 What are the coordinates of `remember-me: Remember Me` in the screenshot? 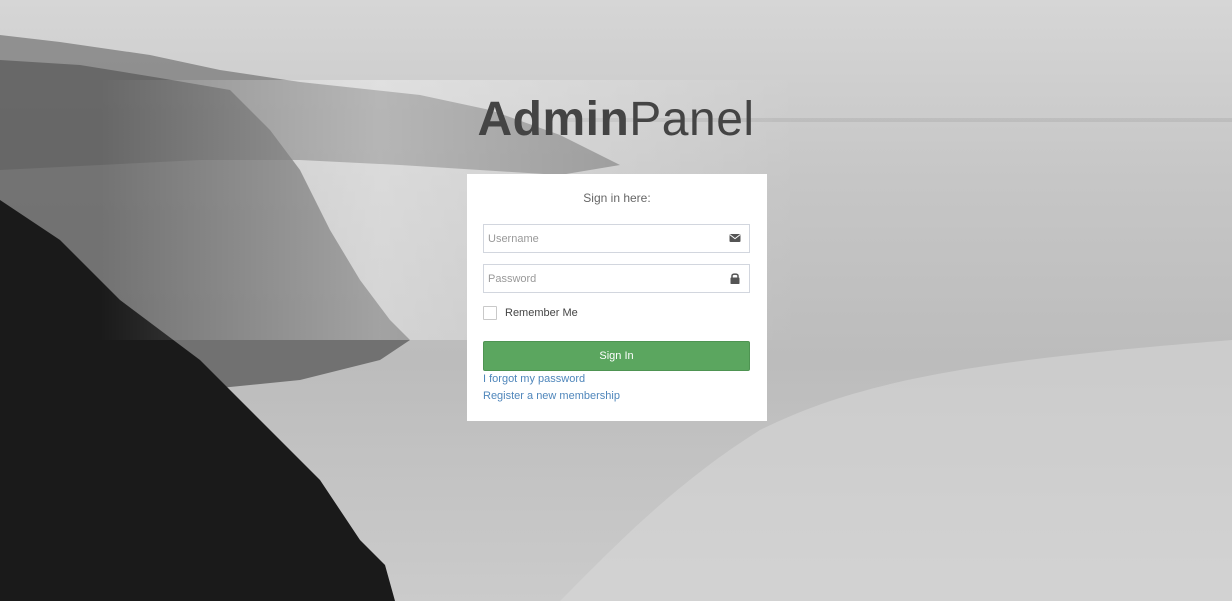 It's located at (530, 313).